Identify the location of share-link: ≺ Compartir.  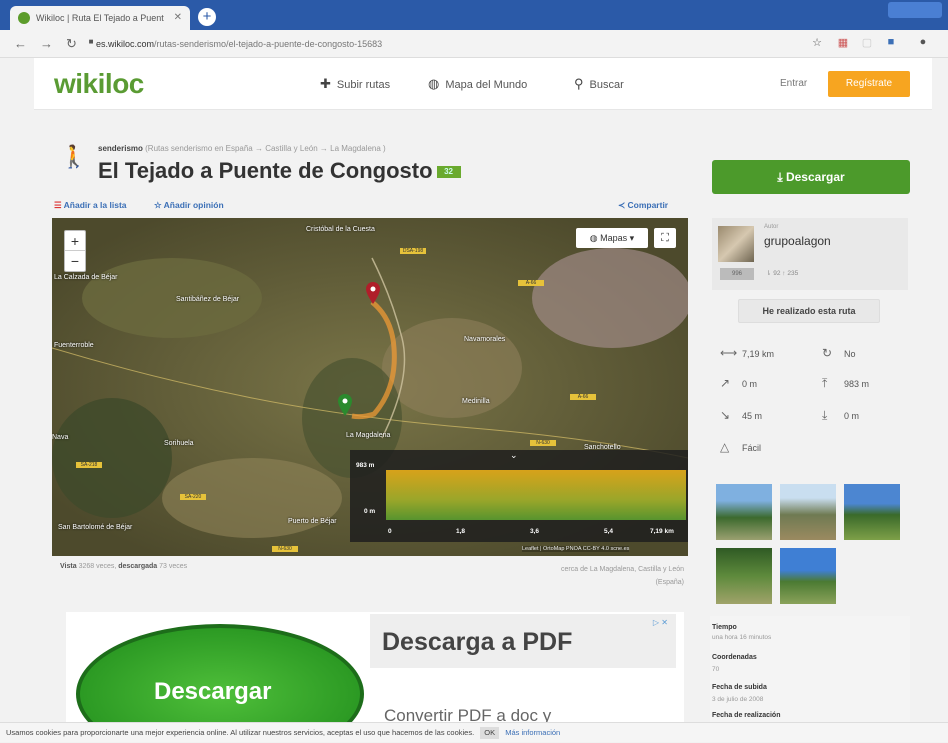
(643, 205).